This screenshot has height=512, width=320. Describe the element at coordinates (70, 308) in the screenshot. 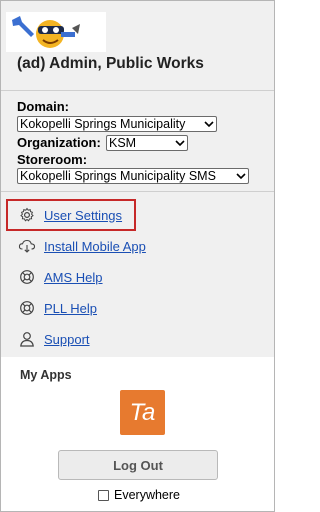

I see `pll-help-link: PLL Help` at that location.